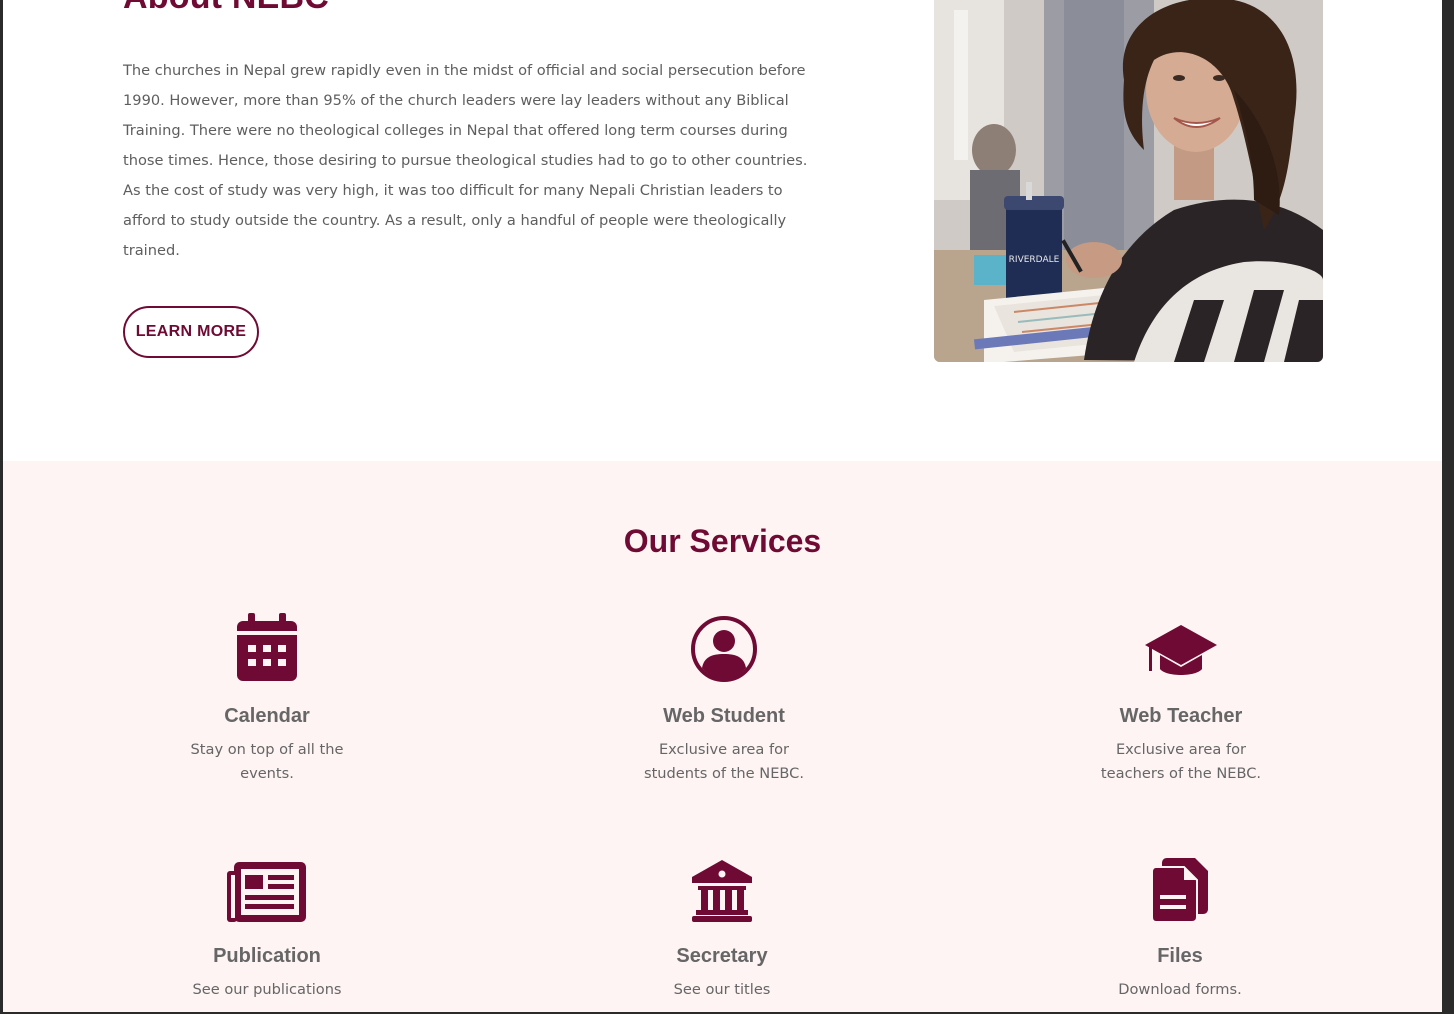 The image size is (1454, 1014). Describe the element at coordinates (267, 926) in the screenshot. I see `service-publication: Publication See our publications` at that location.